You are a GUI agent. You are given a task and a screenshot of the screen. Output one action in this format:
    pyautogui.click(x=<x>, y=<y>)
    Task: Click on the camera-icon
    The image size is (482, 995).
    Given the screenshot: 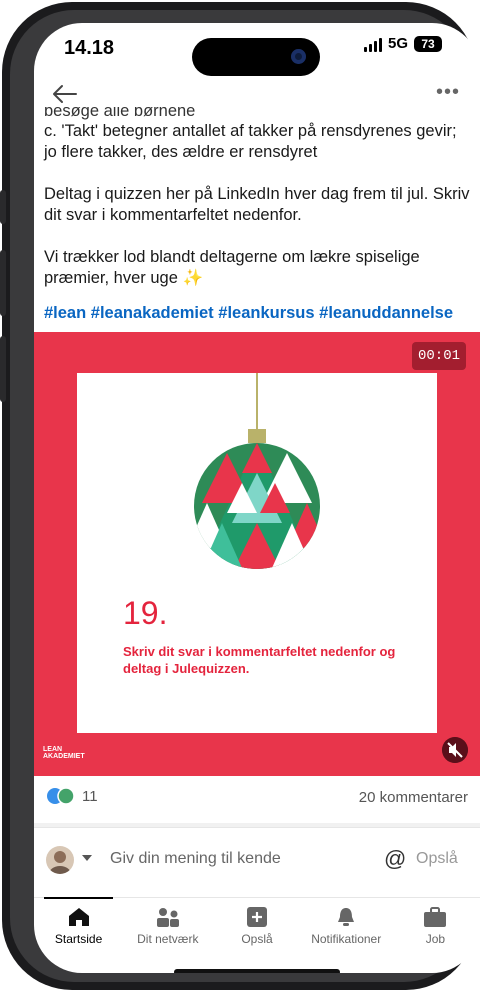 What is the action you would take?
    pyautogui.click(x=298, y=56)
    